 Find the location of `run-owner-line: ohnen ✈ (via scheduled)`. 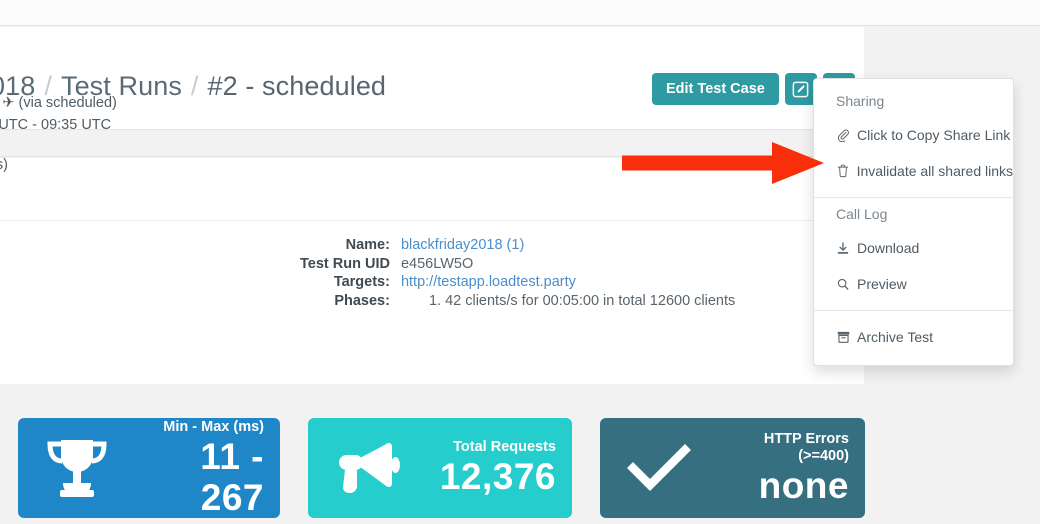

run-owner-line: ohnen ✈ (via scheduled) is located at coordinates (58, 103).